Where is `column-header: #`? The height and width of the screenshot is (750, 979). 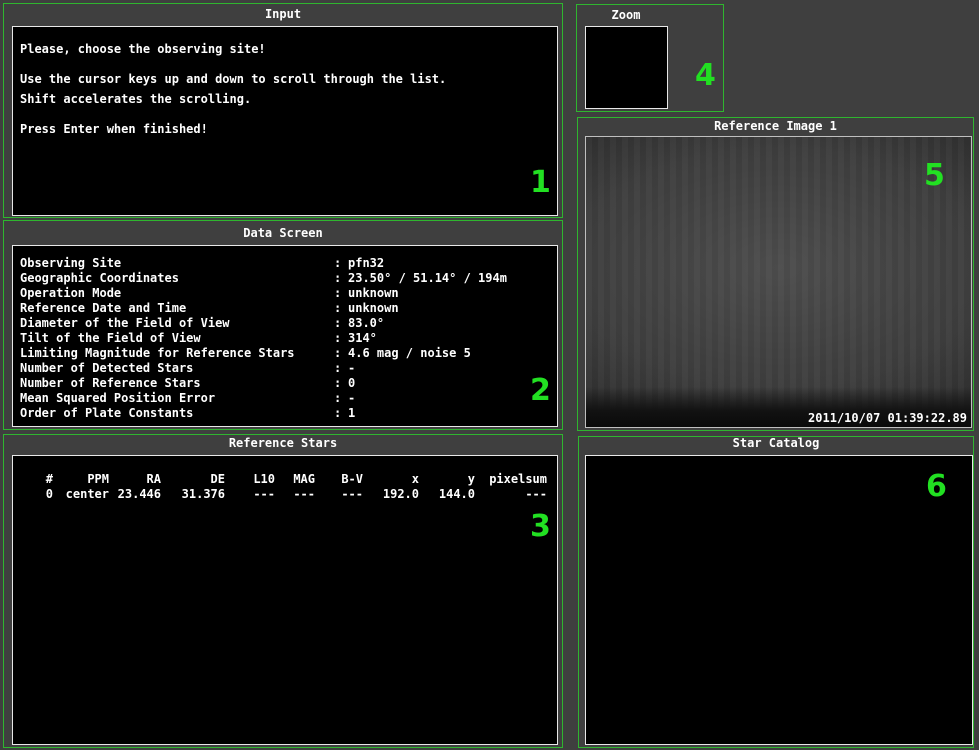 column-header: # is located at coordinates (49, 478).